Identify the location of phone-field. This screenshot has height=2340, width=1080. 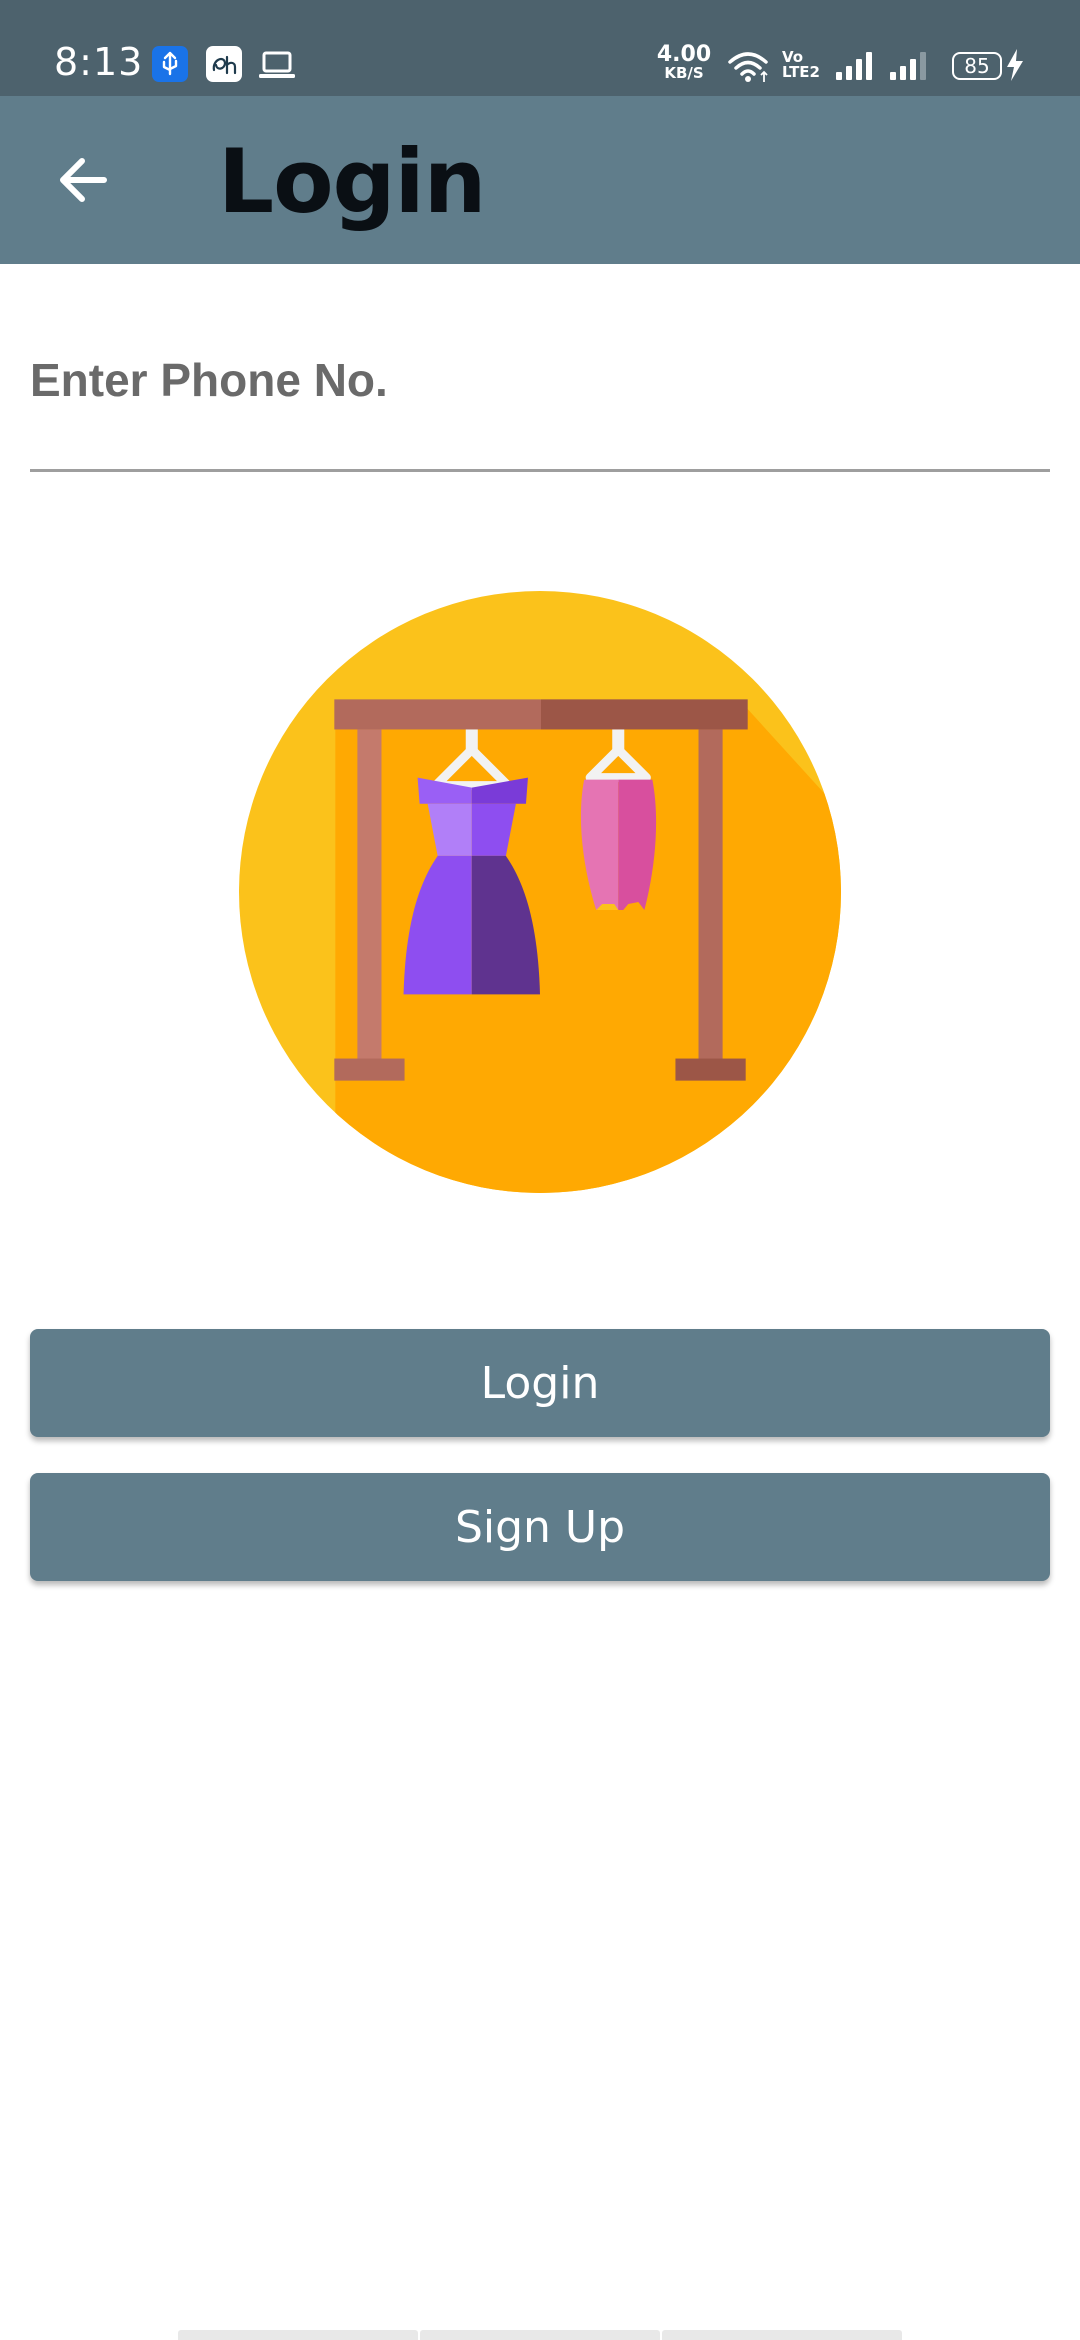
(540, 406).